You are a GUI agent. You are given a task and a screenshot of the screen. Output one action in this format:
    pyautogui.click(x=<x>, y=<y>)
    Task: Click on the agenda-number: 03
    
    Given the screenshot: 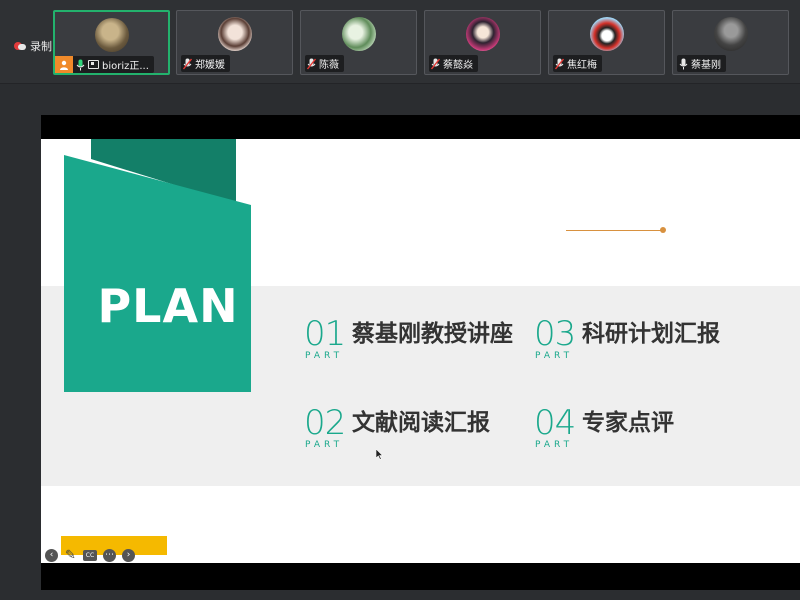 What is the action you would take?
    pyautogui.click(x=555, y=334)
    